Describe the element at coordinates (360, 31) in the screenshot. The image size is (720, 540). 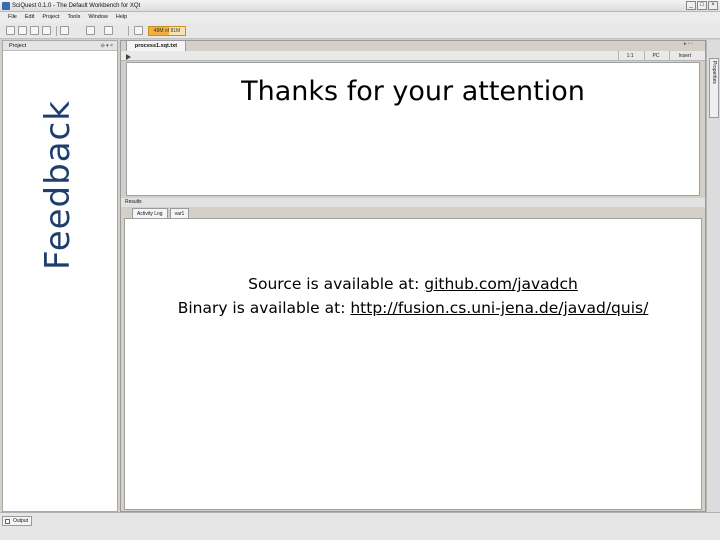
I see `toolbar: 48M of 81M` at that location.